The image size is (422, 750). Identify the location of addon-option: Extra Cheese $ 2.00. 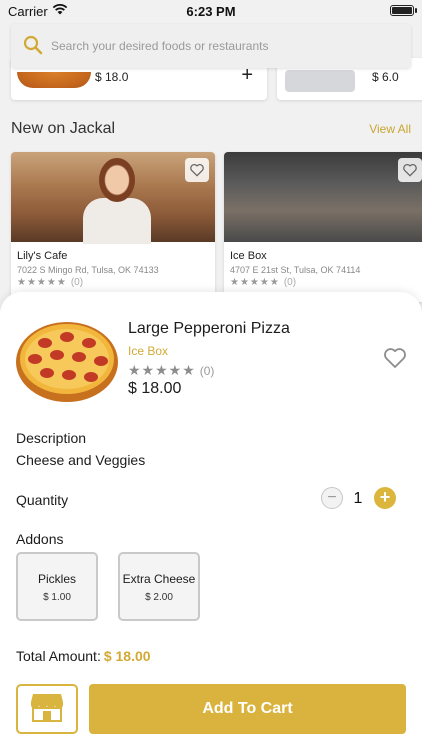
(159, 586).